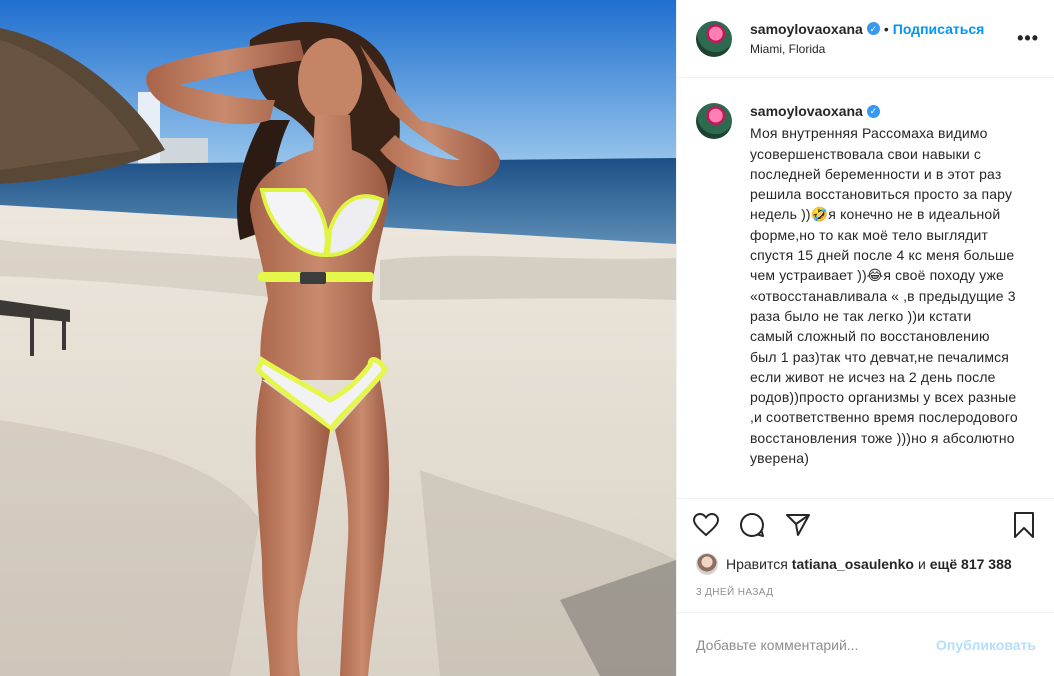 The image size is (1054, 676). Describe the element at coordinates (853, 564) in the screenshot. I see `liker-username: tatiana_osaulenko` at that location.